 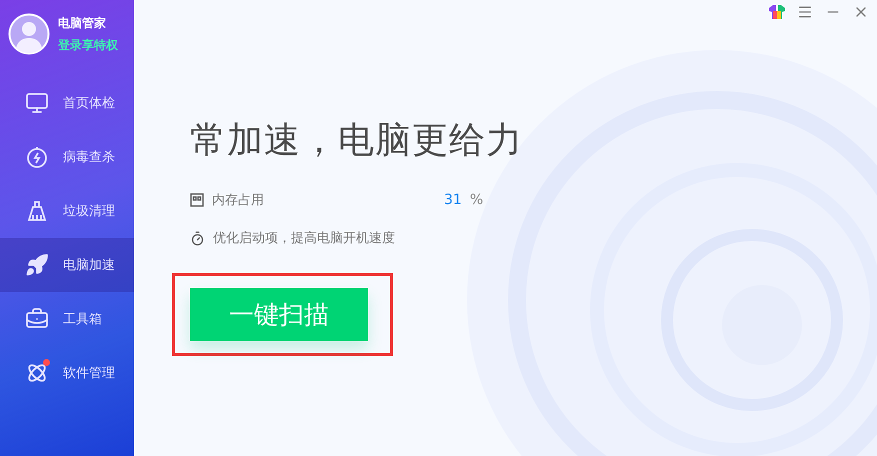 I want to click on sidebar-item: 软件管理, so click(x=67, y=373).